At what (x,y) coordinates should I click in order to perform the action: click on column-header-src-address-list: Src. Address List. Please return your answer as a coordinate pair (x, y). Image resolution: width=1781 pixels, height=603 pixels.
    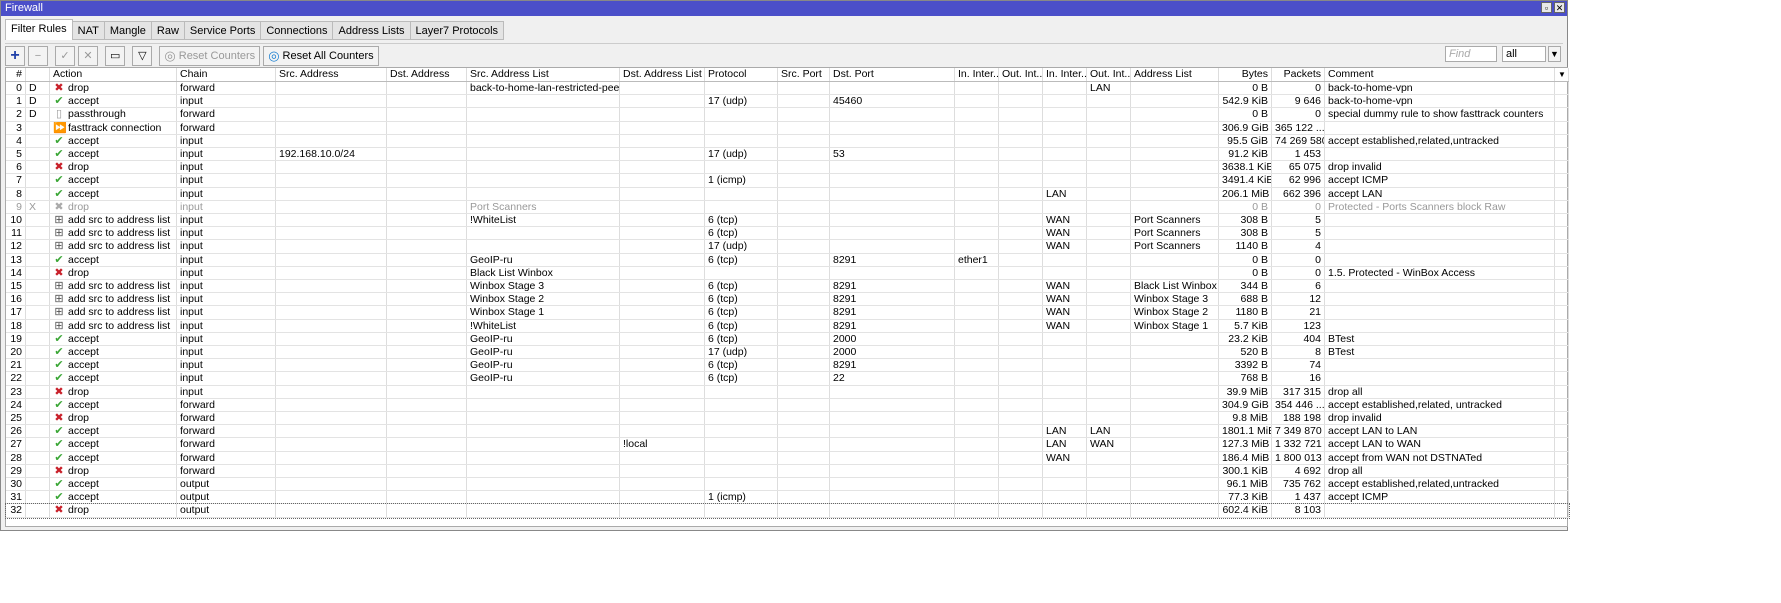
    Looking at the image, I should click on (543, 74).